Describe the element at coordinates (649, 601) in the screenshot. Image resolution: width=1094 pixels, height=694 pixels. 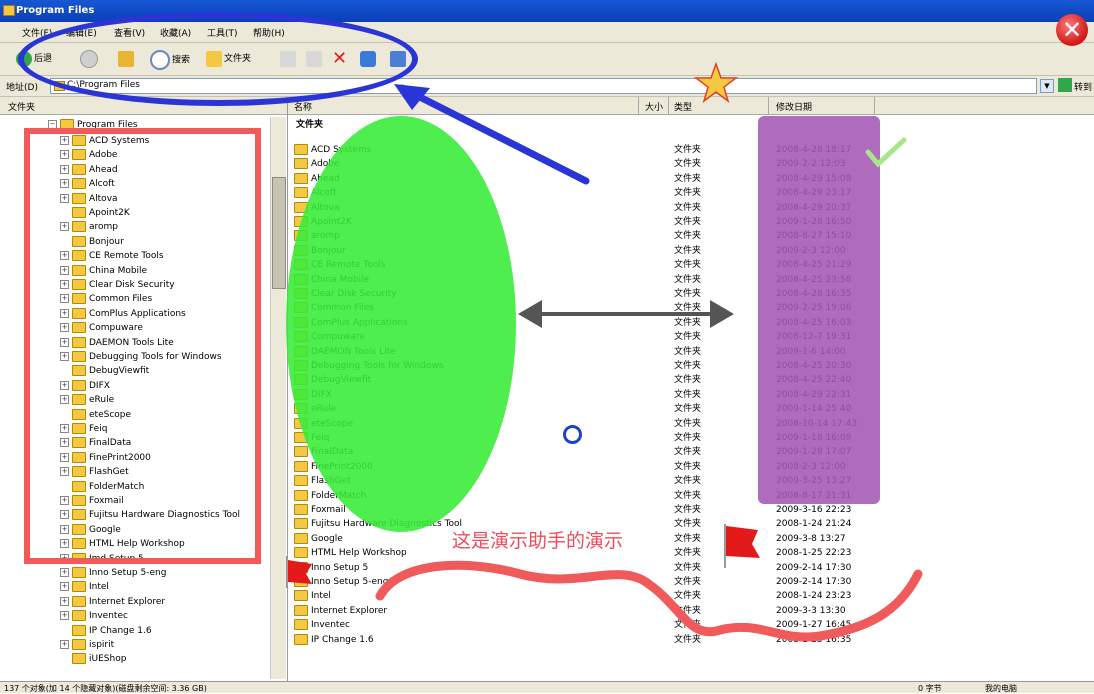
I see `annotation-red-squiggle` at that location.